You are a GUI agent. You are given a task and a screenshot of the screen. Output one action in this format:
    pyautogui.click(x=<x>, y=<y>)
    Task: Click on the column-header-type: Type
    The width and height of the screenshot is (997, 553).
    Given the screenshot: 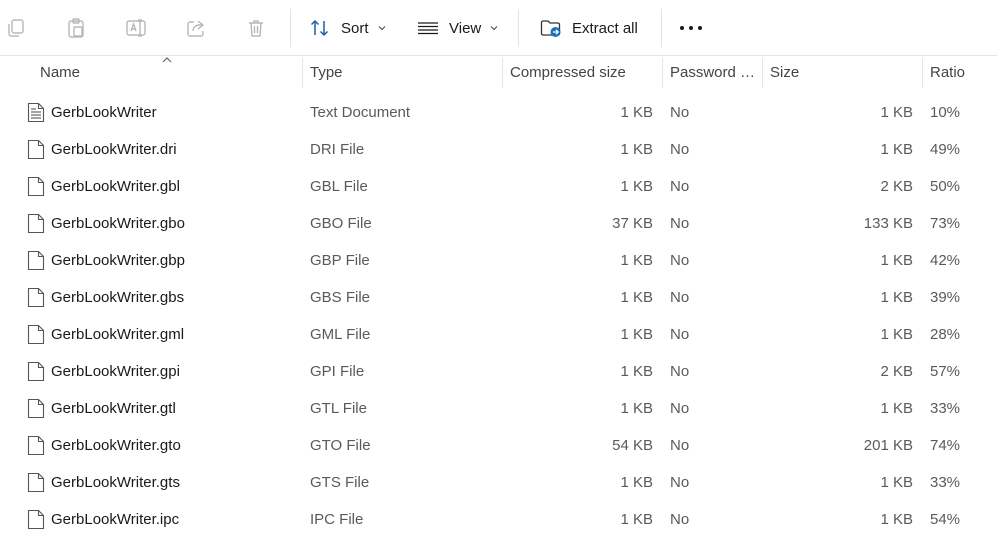 What is the action you would take?
    pyautogui.click(x=402, y=73)
    